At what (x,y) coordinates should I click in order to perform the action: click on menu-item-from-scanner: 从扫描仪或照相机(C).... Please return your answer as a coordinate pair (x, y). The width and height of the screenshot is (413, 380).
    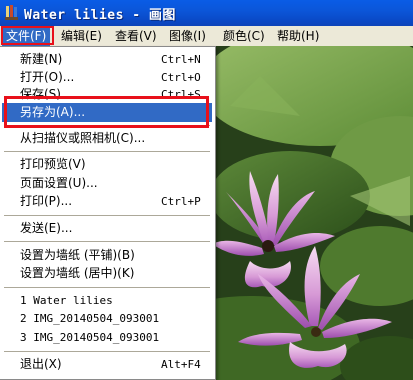
    Looking at the image, I should click on (107, 138).